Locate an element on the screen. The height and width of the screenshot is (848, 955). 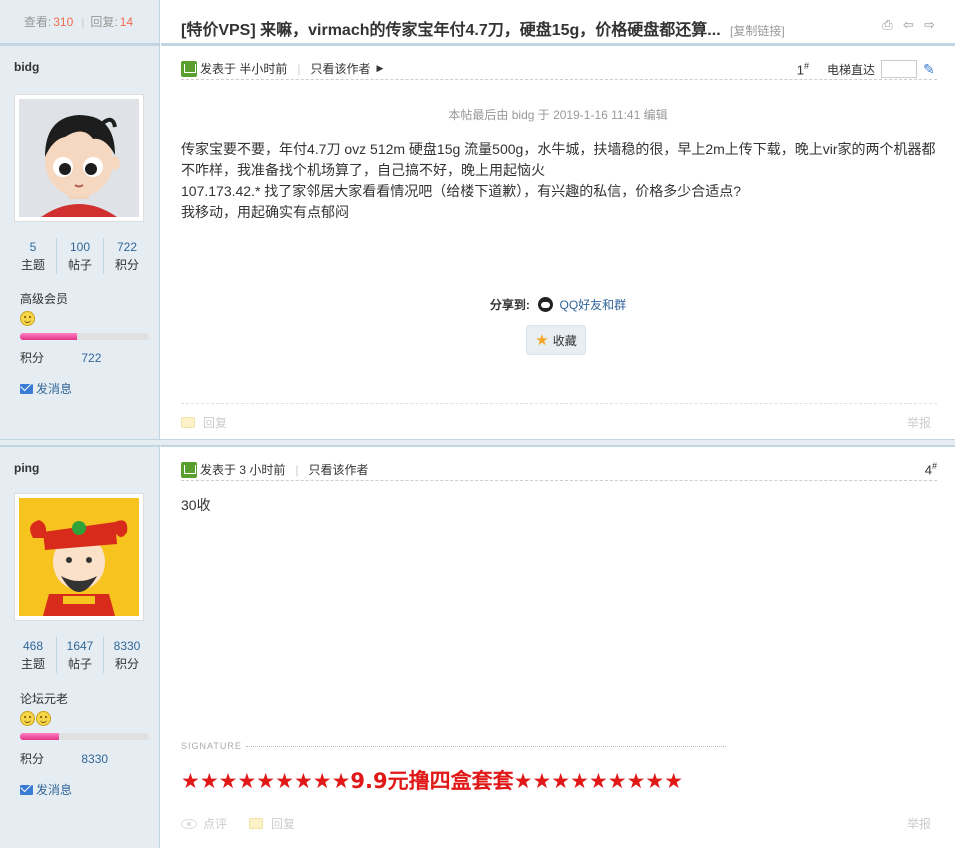
author-stats: 468 主题 1647 帖子 8330 积分 is located at coordinates (80, 655).